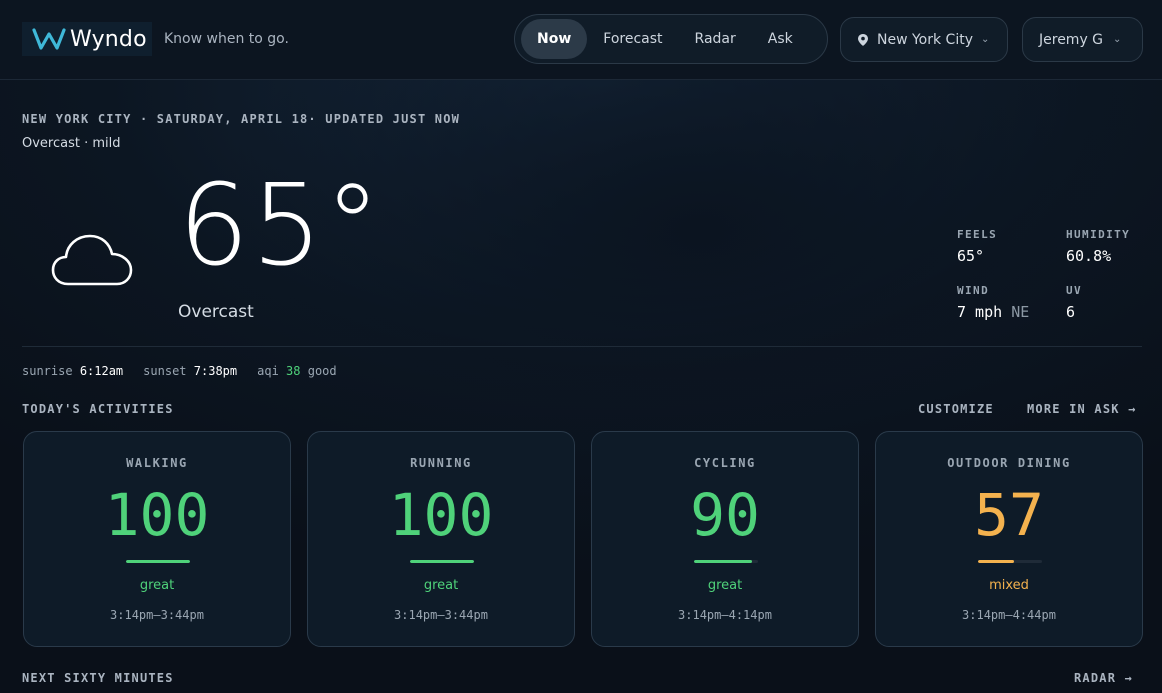  Describe the element at coordinates (725, 463) in the screenshot. I see `activity-title: CYCLING` at that location.